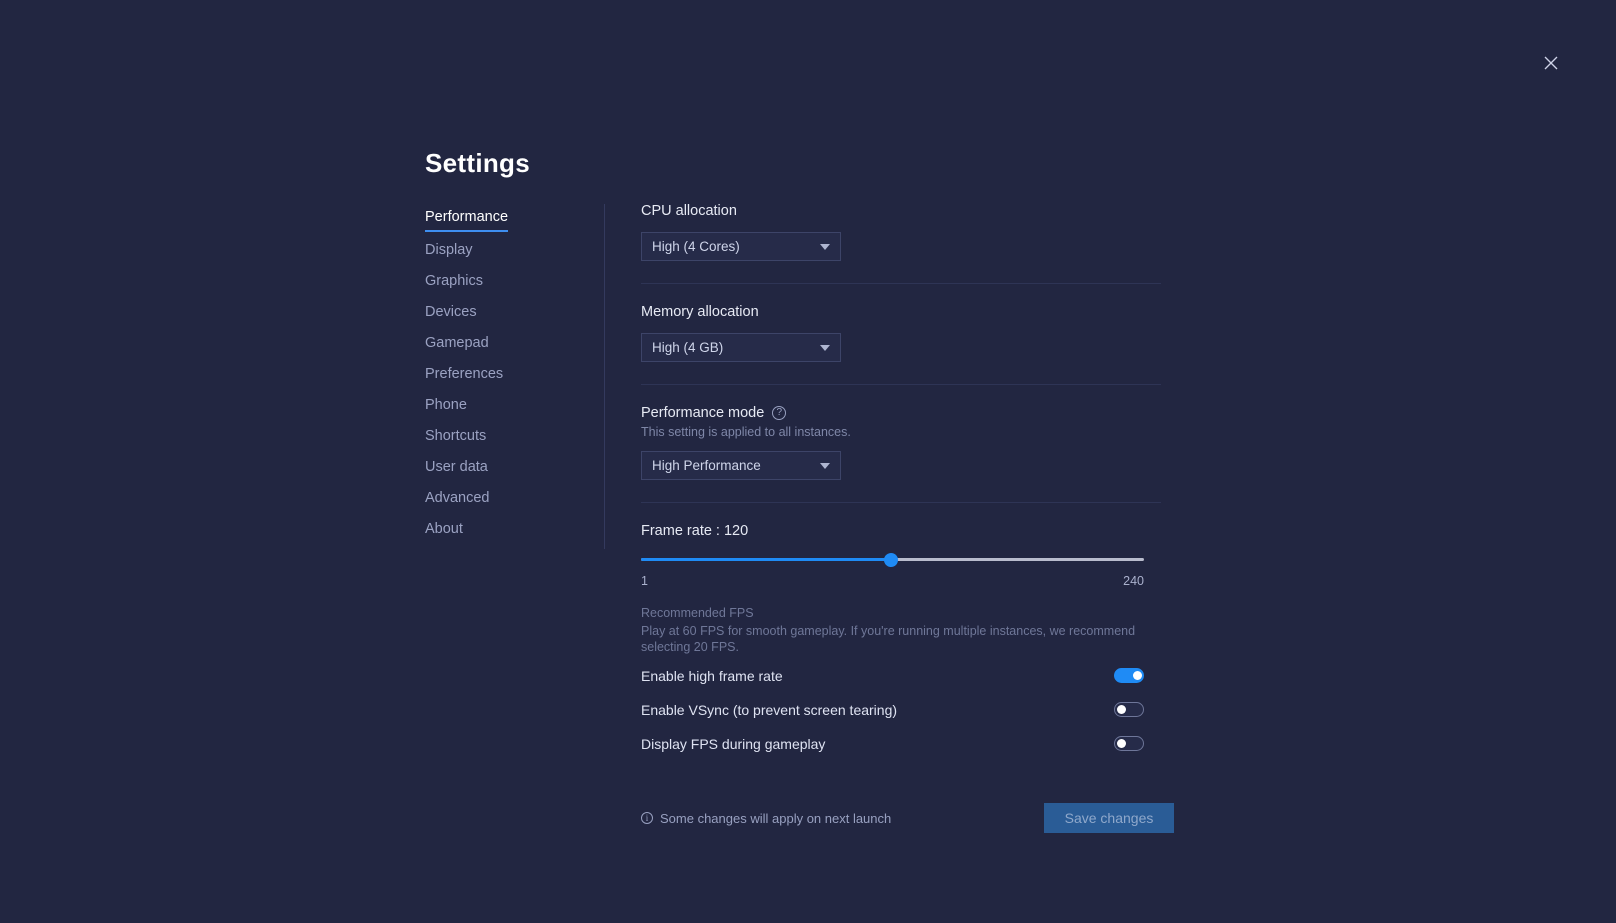 This screenshot has height=923, width=1616. I want to click on sidebar-content-divider, so click(604, 376).